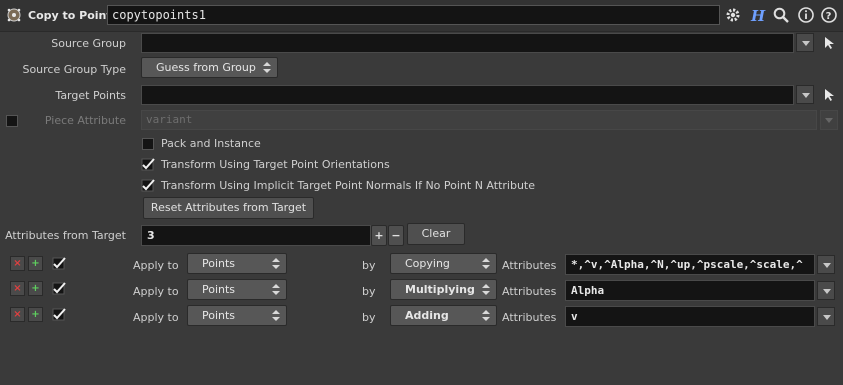 This screenshot has height=385, width=843. What do you see at coordinates (379, 235) in the screenshot?
I see `add-instance-button: +` at bounding box center [379, 235].